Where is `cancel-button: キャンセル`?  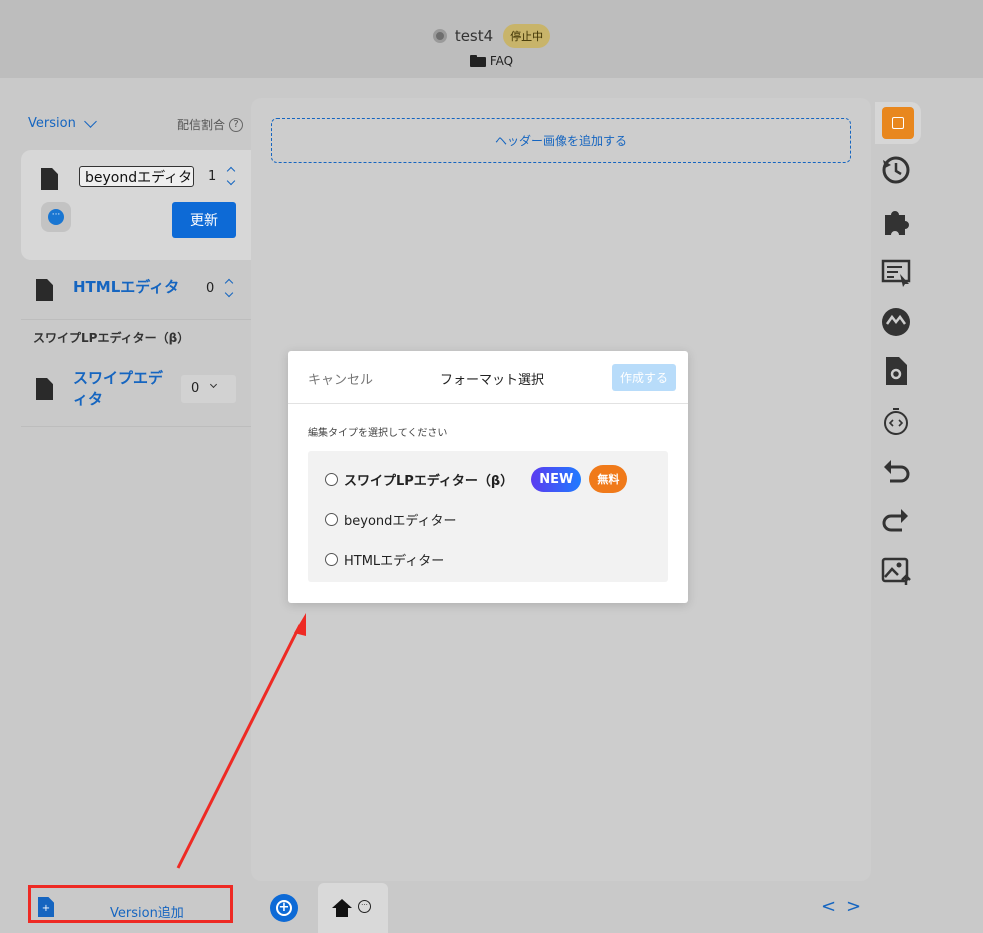
cancel-button: キャンセル is located at coordinates (340, 378).